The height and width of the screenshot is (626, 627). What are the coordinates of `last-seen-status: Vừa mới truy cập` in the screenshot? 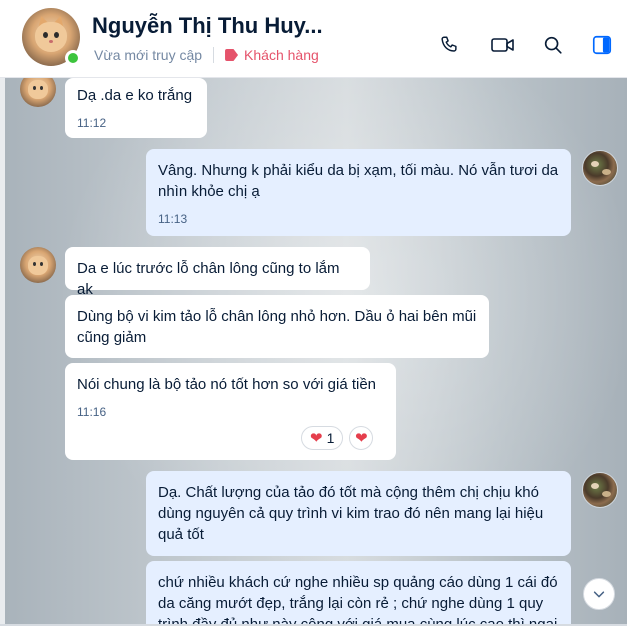 It's located at (148, 55).